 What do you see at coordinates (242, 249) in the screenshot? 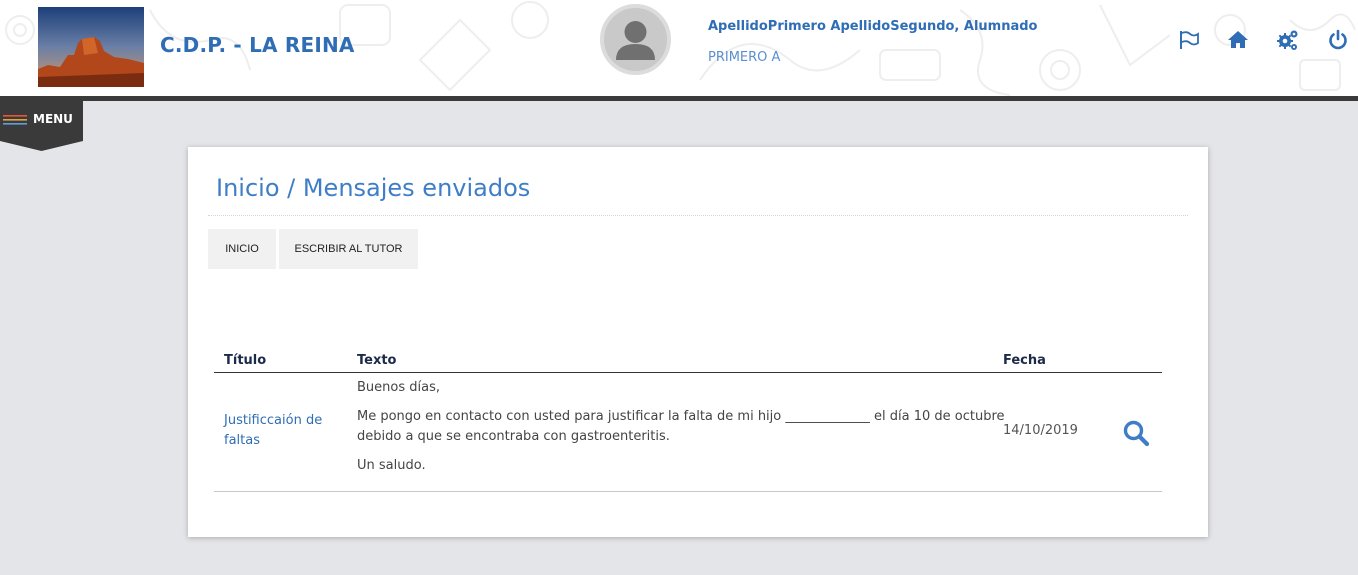
I see `inicio-button: INICIO` at bounding box center [242, 249].